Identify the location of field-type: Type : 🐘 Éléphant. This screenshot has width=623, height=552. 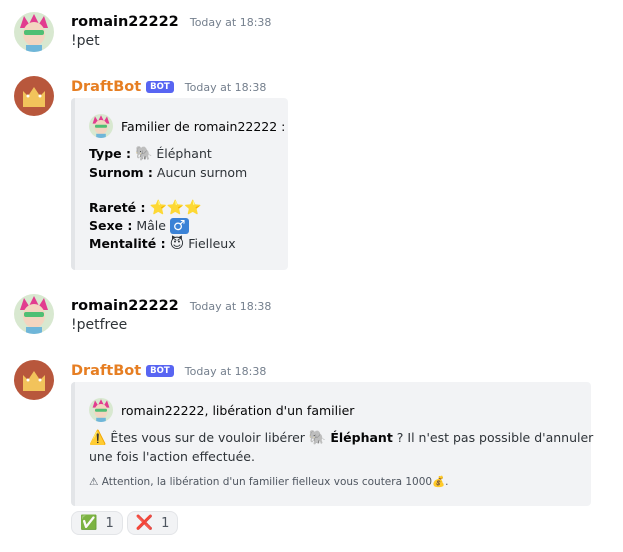
(150, 154).